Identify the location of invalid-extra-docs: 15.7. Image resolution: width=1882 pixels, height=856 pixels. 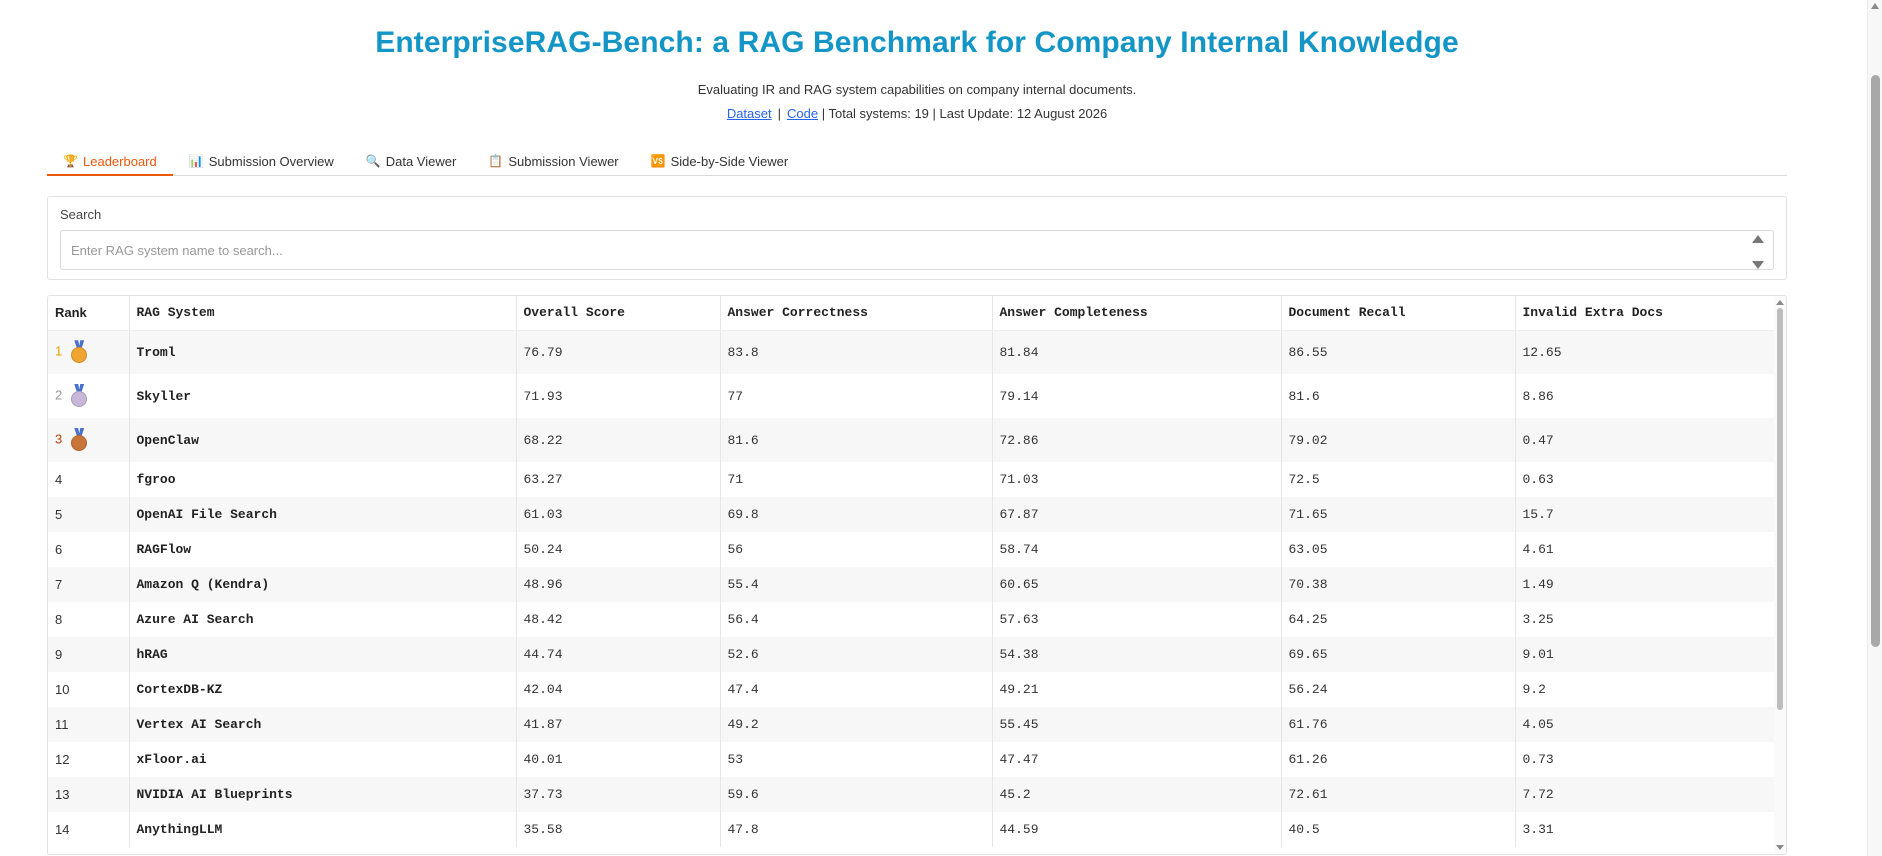
(1645, 514).